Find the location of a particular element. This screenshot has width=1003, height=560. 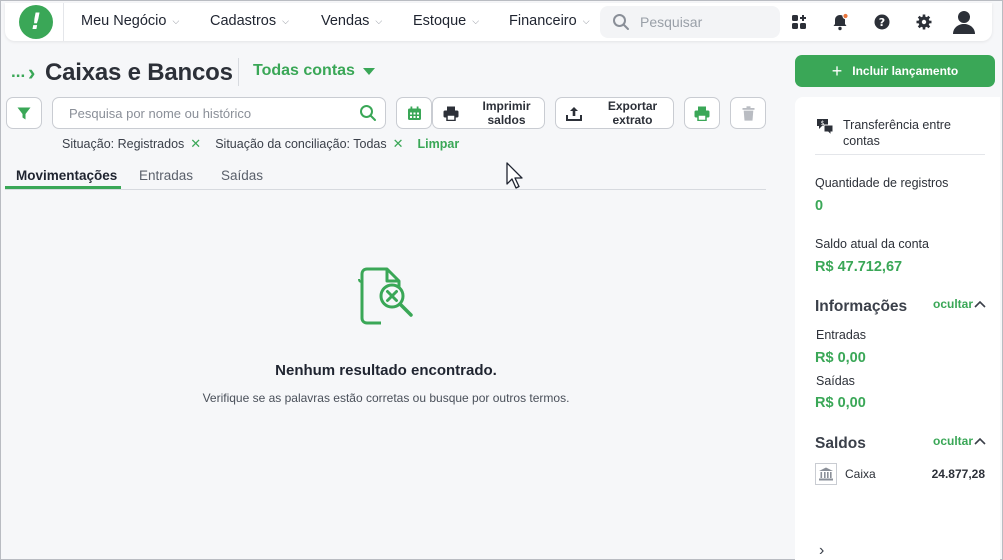

trash-icon is located at coordinates (748, 113).